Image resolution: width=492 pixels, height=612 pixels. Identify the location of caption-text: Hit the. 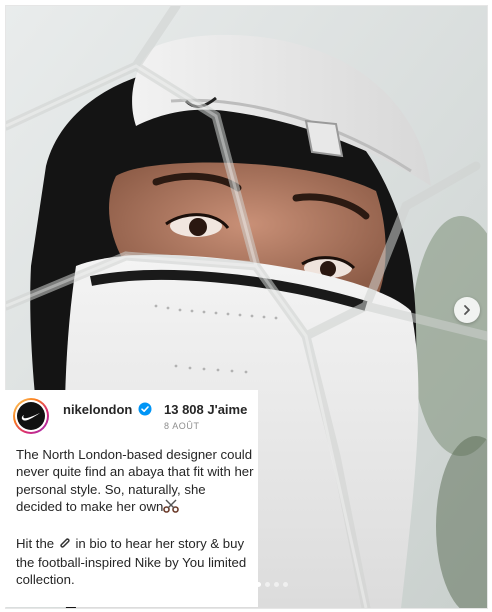
(35, 543).